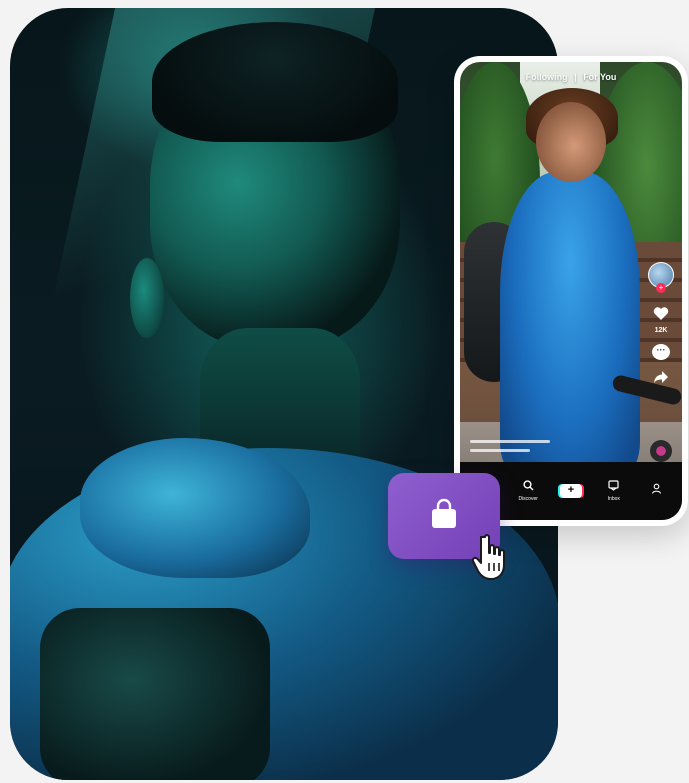 Image resolution: width=689 pixels, height=783 pixels. Describe the element at coordinates (571, 77) in the screenshot. I see `feed-tabs: Following | For You` at that location.